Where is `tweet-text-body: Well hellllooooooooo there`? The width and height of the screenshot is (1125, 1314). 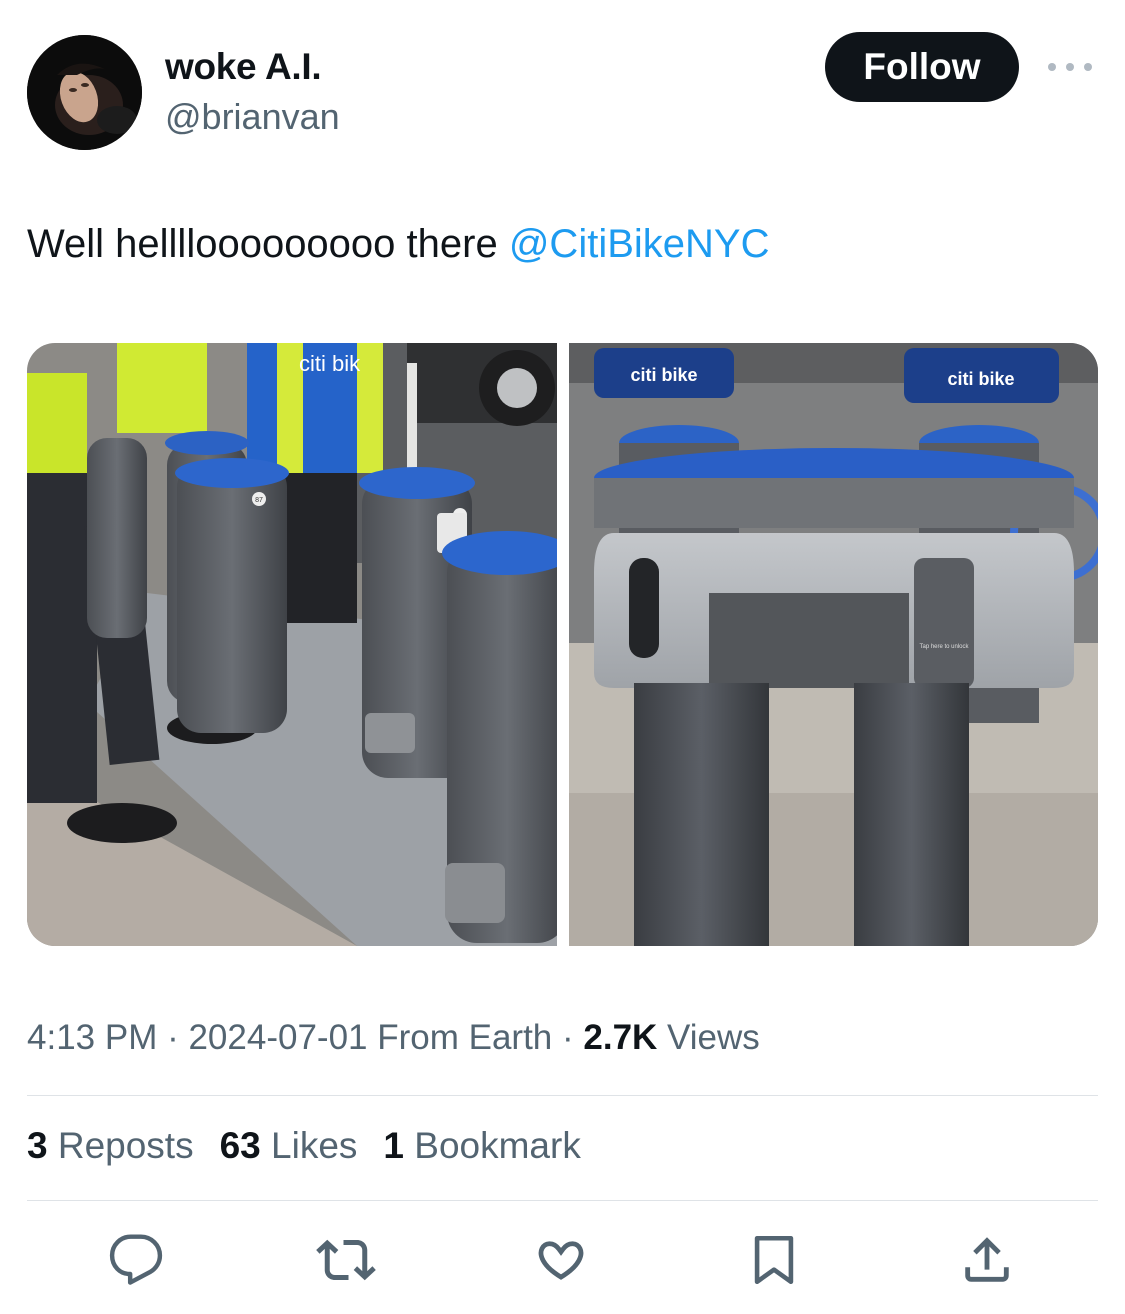 tweet-text-body: Well hellllooooooooo there is located at coordinates (268, 244).